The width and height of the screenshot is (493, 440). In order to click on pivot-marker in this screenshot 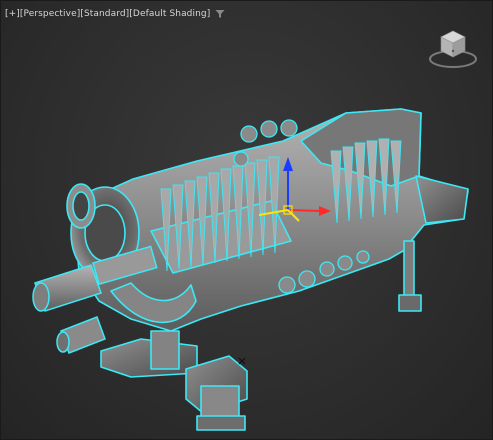, I will do `click(242, 361)`.